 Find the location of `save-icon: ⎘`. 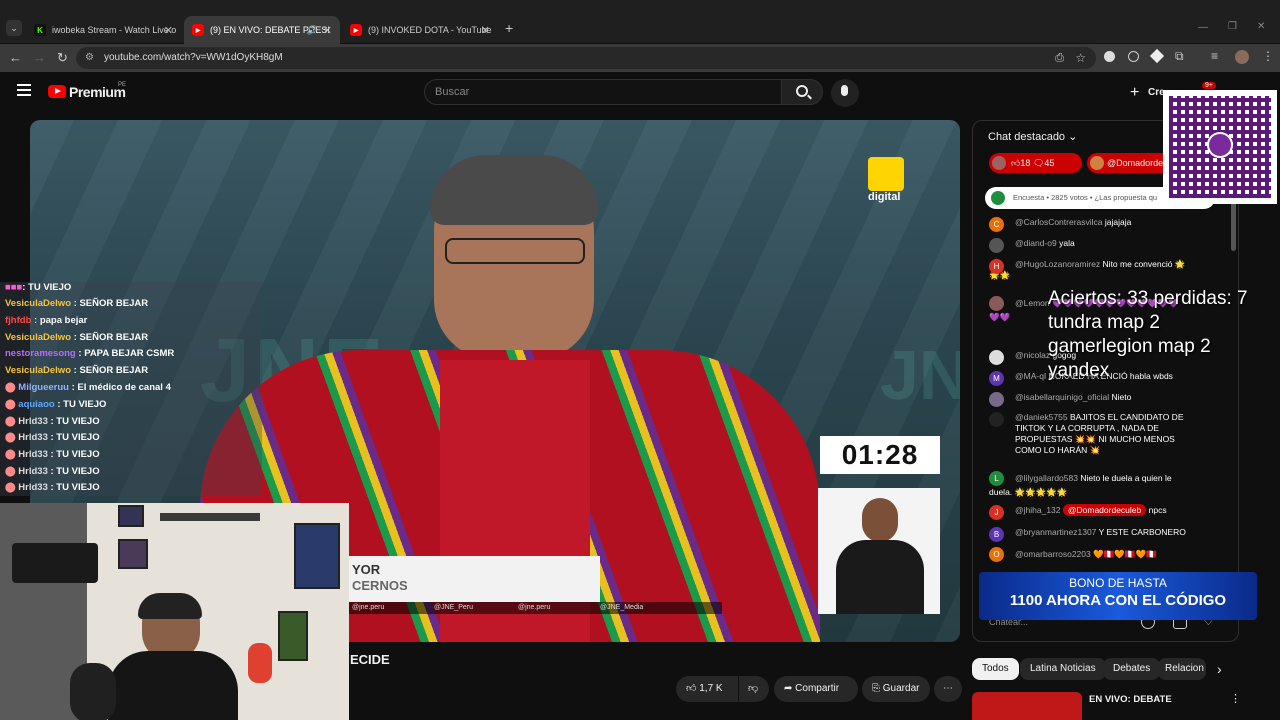

save-icon: ⎘ is located at coordinates (876, 688).